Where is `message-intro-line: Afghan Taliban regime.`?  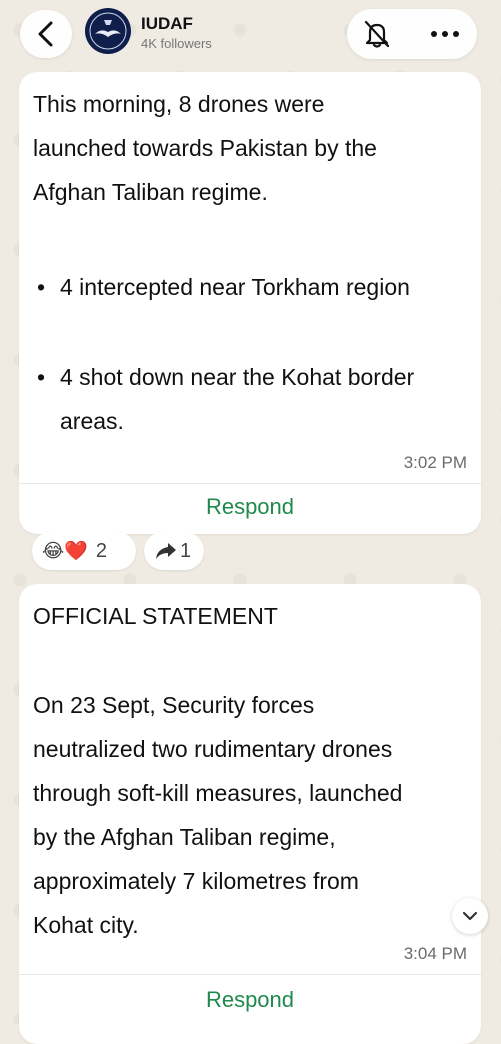
message-intro-line: Afghan Taliban regime. is located at coordinates (150, 192).